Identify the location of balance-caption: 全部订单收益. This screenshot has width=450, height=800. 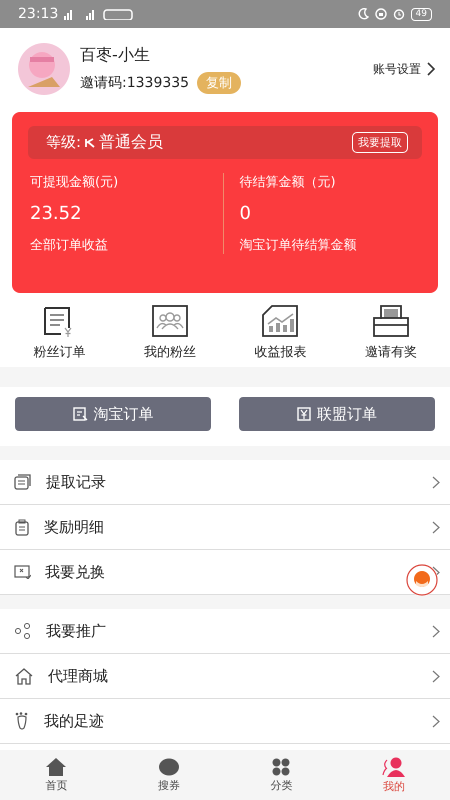
(69, 245).